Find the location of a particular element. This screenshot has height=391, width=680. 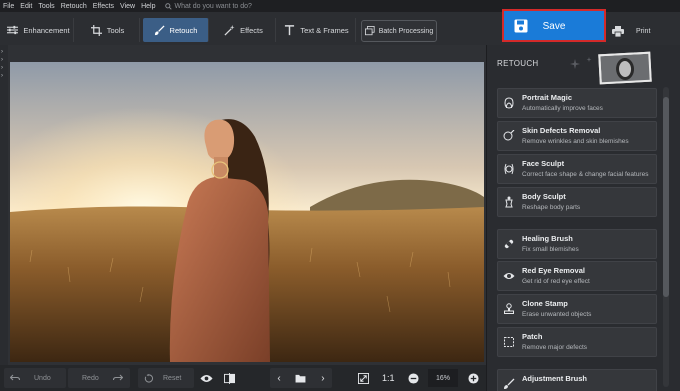

redo-label: Redo is located at coordinates (90, 378).